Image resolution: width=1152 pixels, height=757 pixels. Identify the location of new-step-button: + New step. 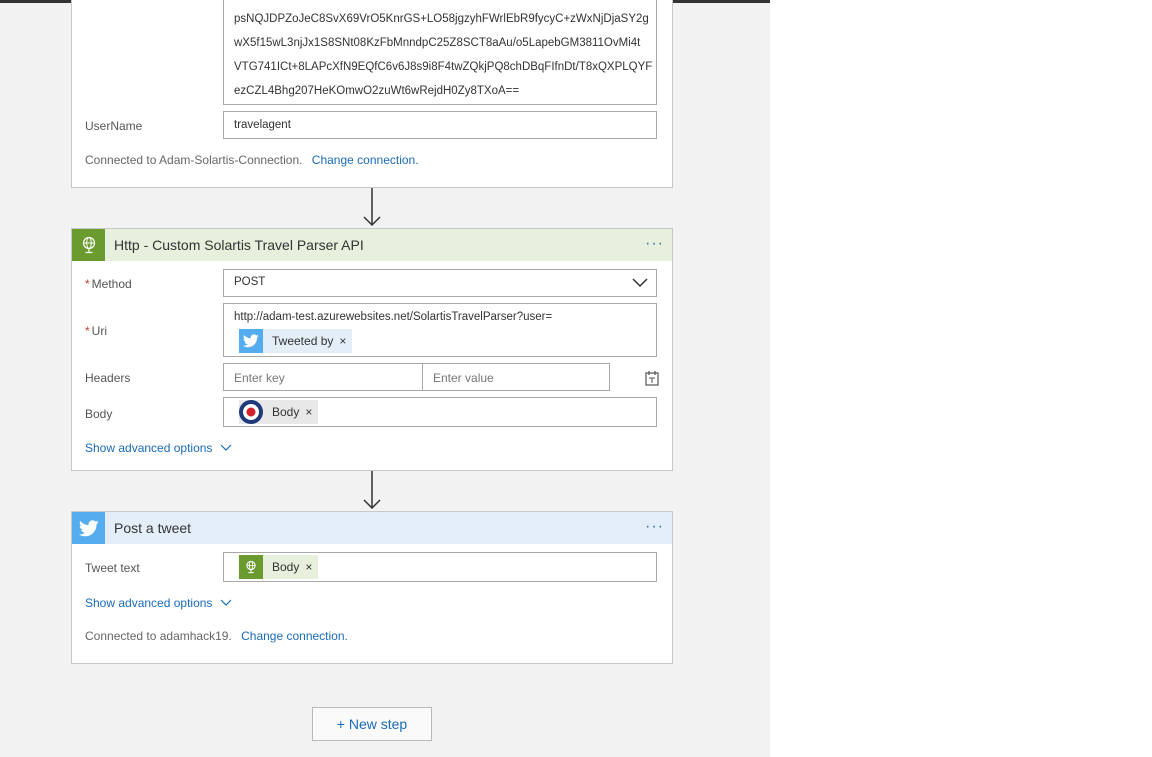
(372, 724).